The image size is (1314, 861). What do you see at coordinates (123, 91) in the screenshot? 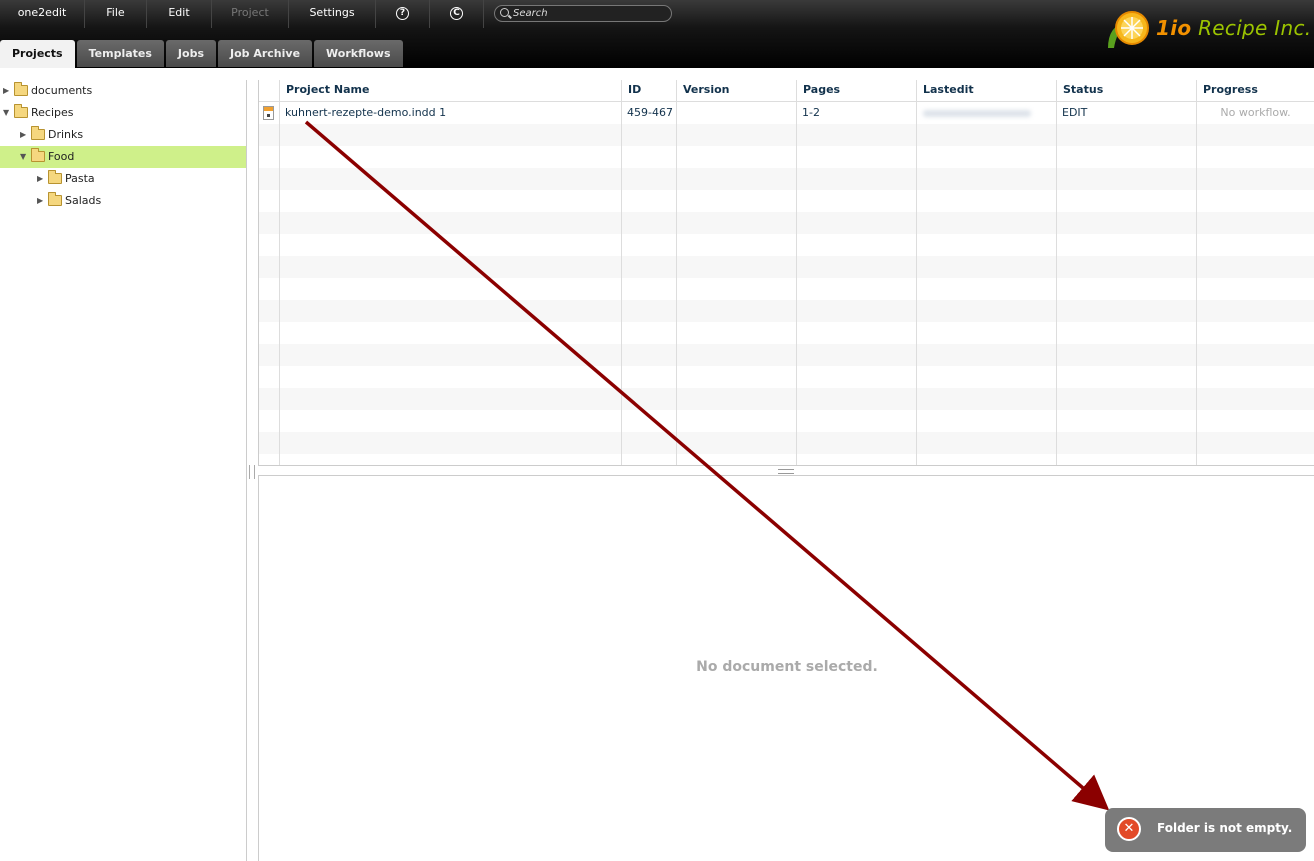
I see `tree-item-documents: ▶ documents` at bounding box center [123, 91].